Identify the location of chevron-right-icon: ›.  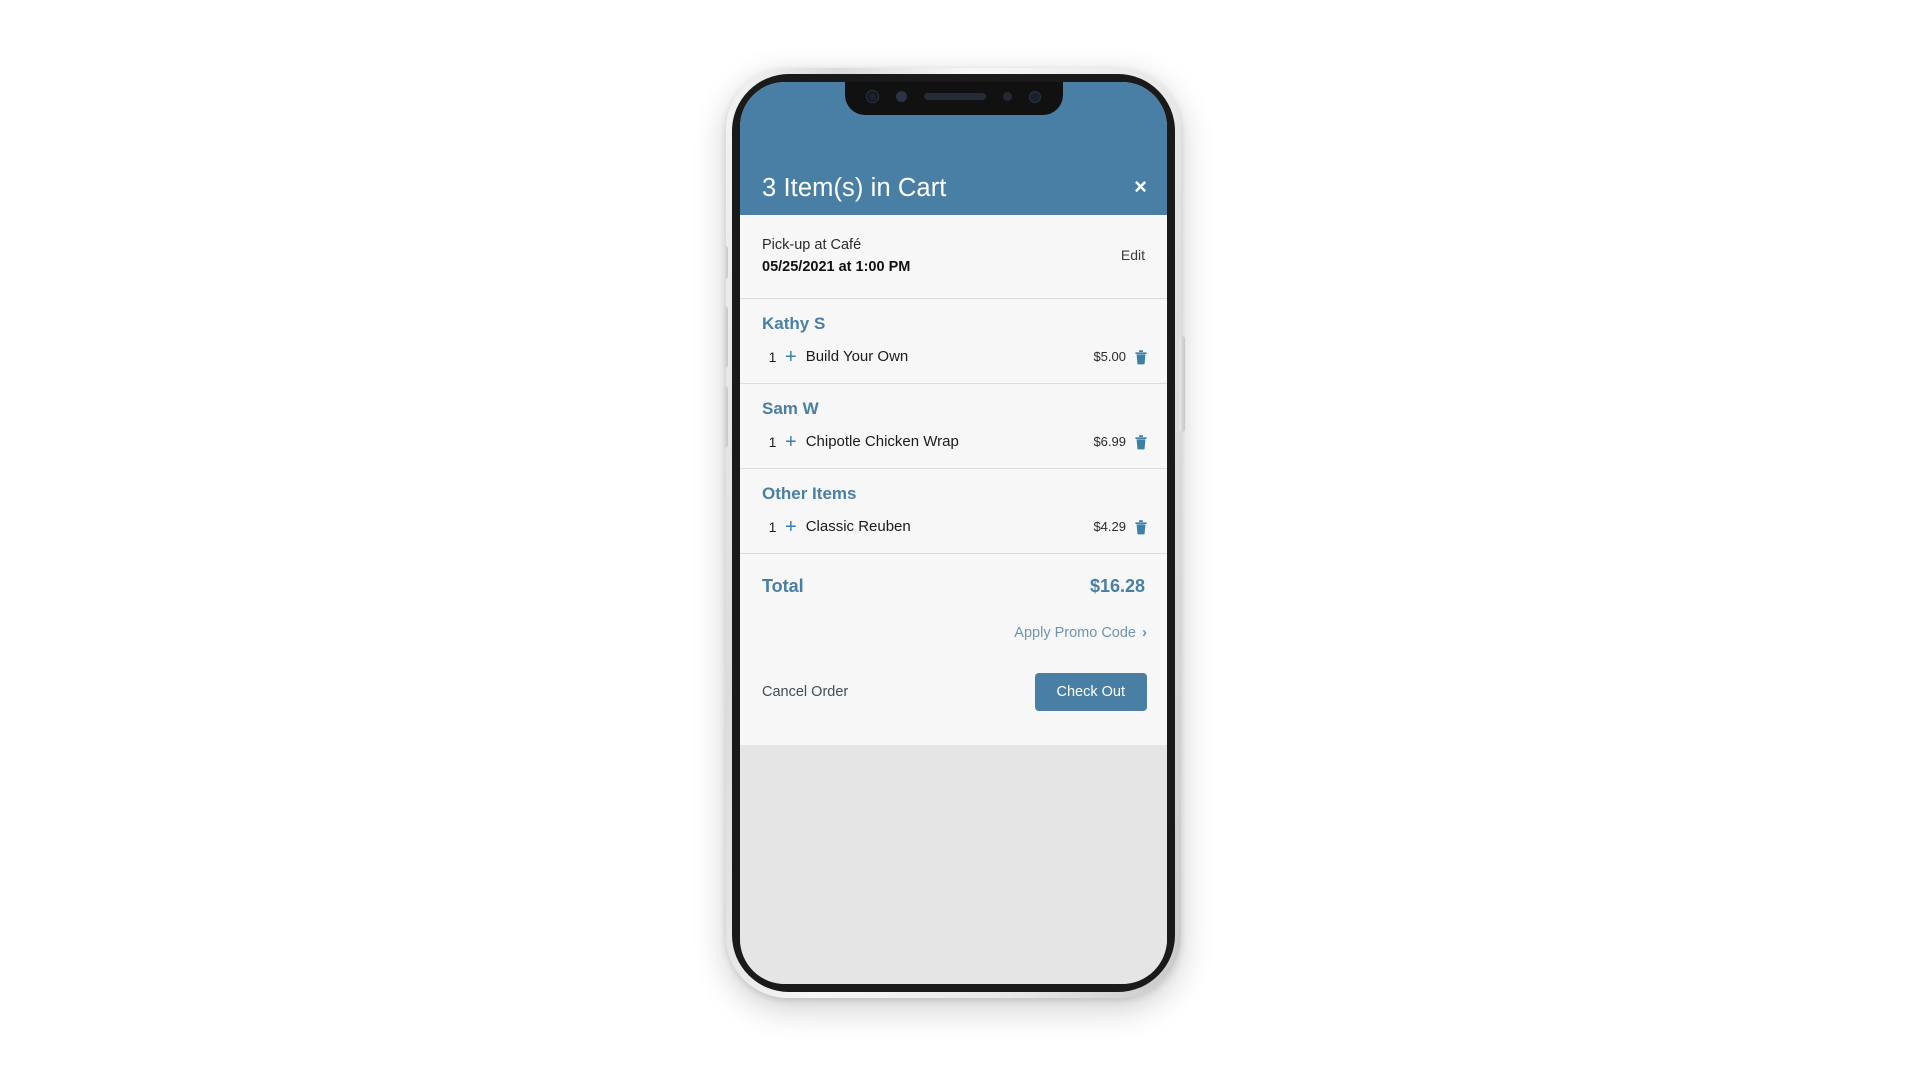
(1144, 633).